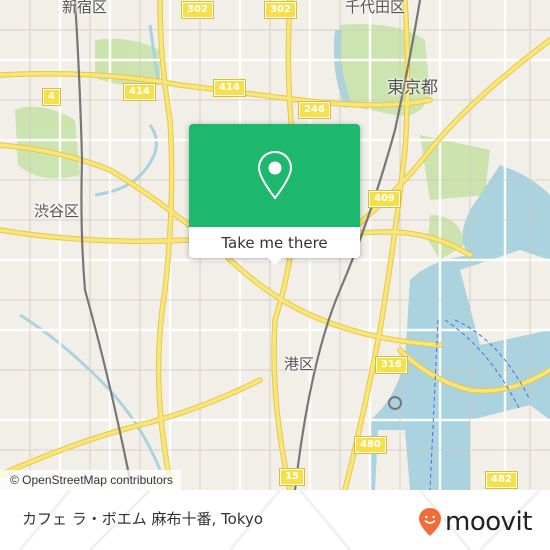 The width and height of the screenshot is (550, 550). I want to click on location-popup: Take me there, so click(274, 194).